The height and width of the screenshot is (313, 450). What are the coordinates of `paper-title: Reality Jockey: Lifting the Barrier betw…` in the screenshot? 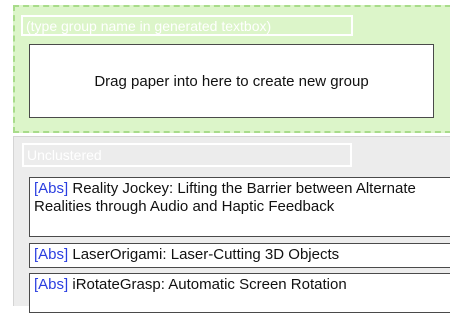 It's located at (225, 197).